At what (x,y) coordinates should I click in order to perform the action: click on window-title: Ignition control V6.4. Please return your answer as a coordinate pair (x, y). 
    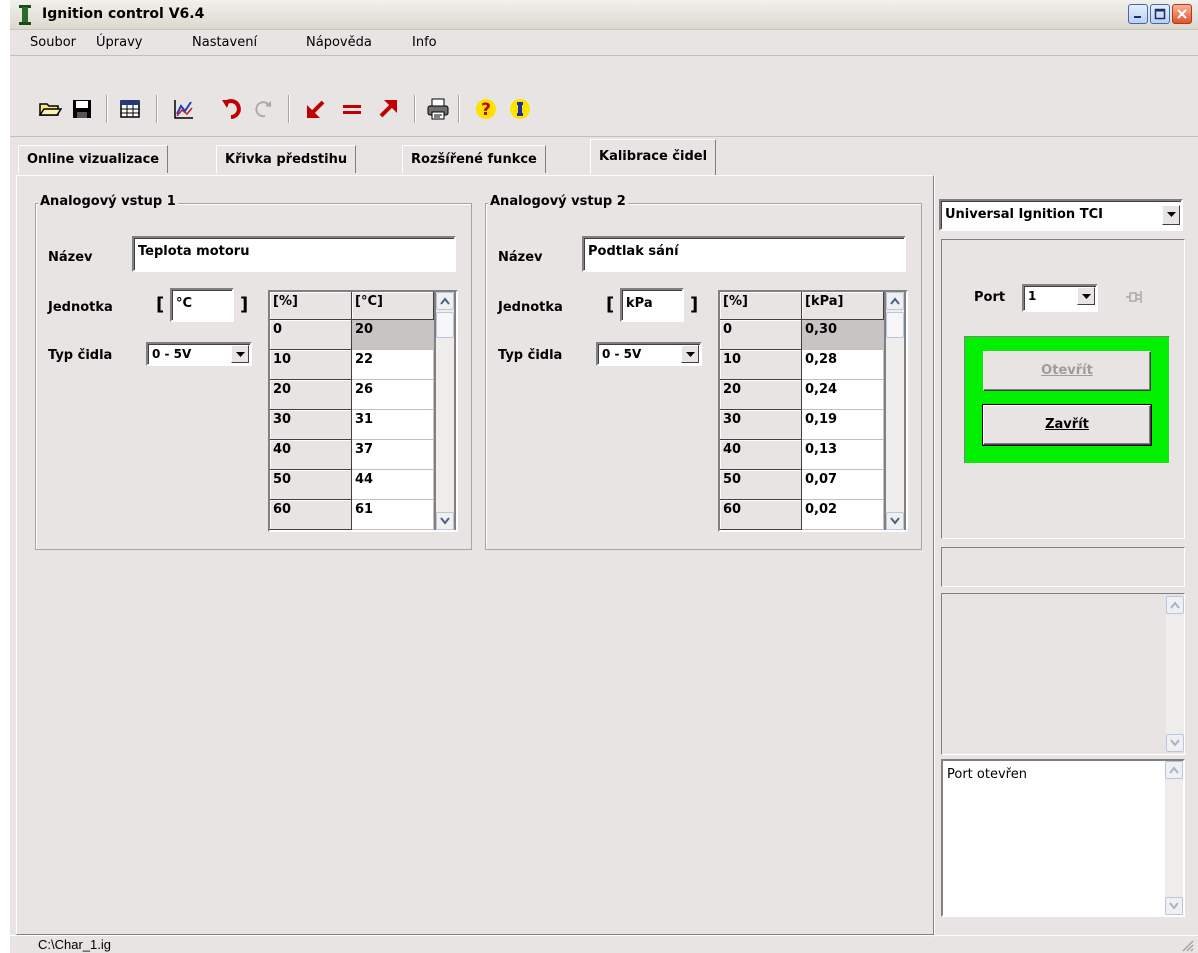
    Looking at the image, I should click on (123, 14).